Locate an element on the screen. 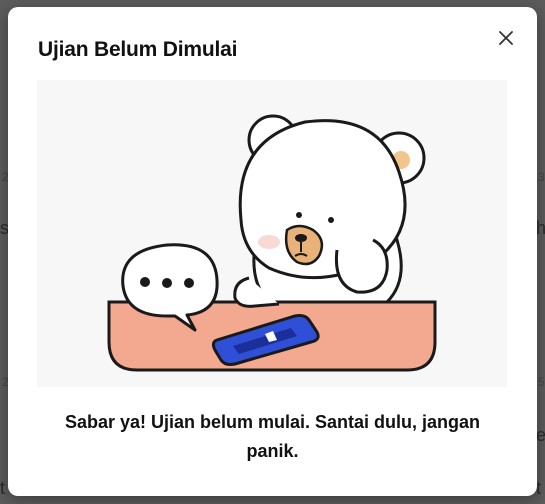 The height and width of the screenshot is (504, 545). background-fragment: 3 is located at coordinates (541, 177).